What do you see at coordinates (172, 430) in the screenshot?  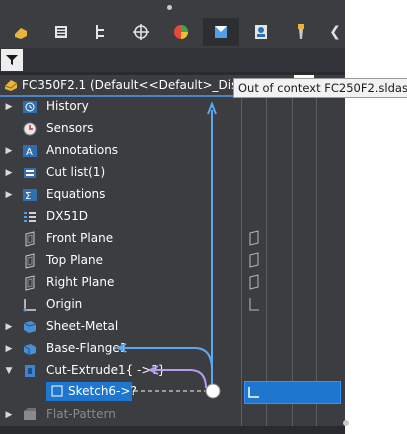 I see `bottom-scrollbar` at bounding box center [172, 430].